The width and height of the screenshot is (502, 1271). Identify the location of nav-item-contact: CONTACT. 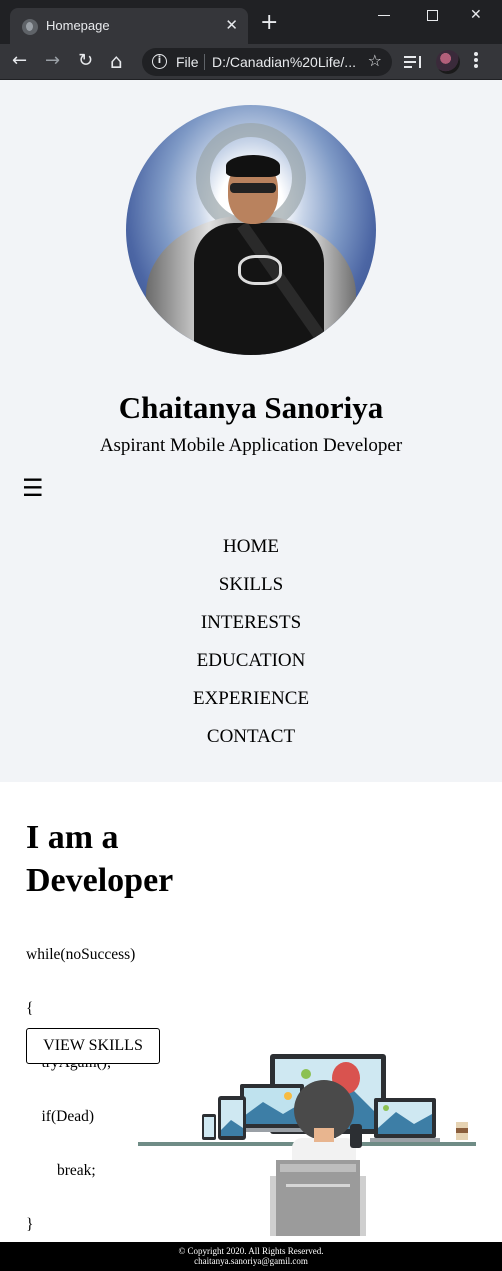
(251, 743).